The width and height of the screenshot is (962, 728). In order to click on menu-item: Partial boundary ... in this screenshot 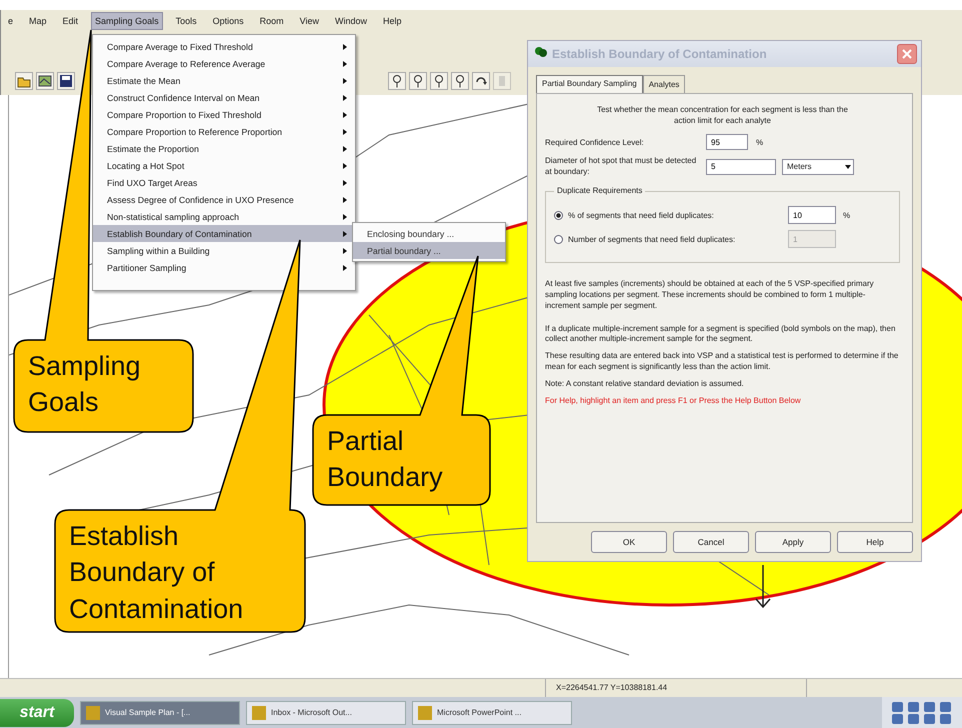, I will do `click(429, 250)`.